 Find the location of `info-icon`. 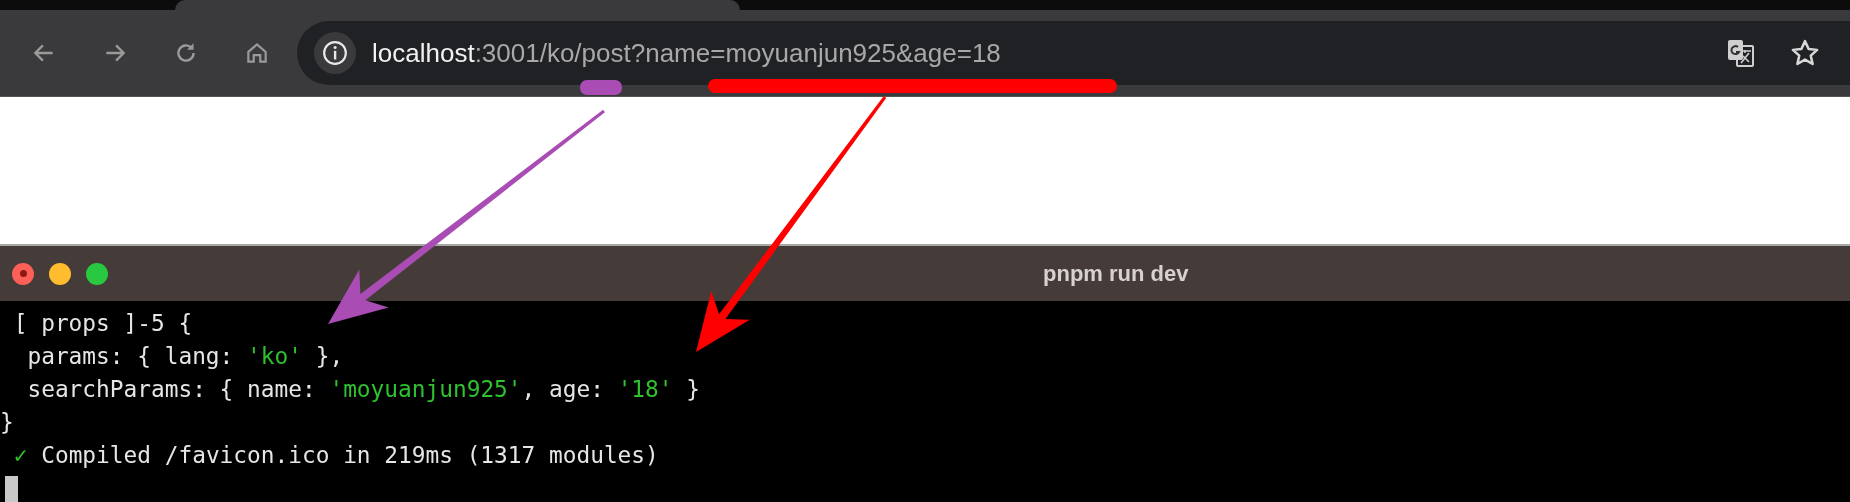

info-icon is located at coordinates (335, 53).